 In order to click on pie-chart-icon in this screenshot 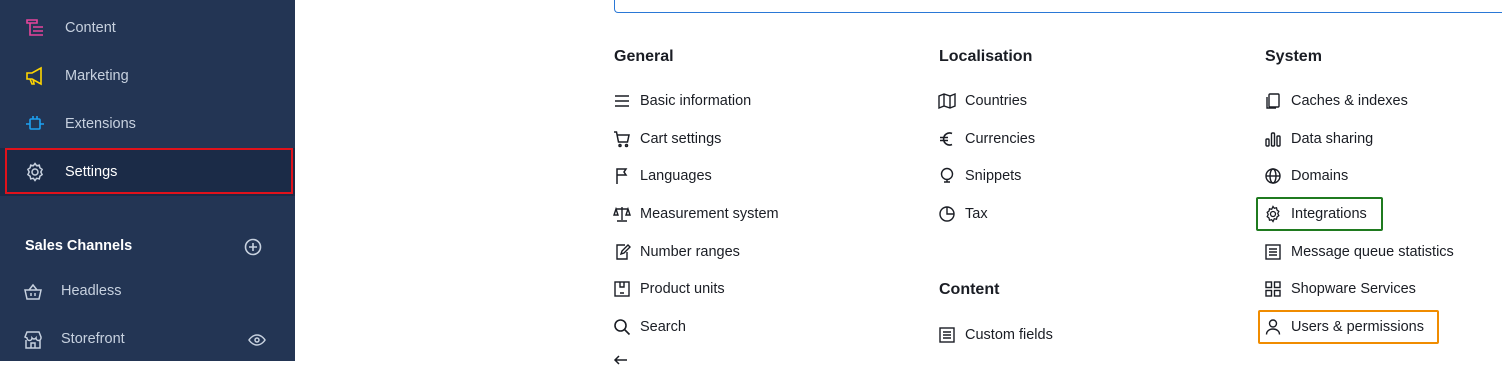, I will do `click(947, 214)`.